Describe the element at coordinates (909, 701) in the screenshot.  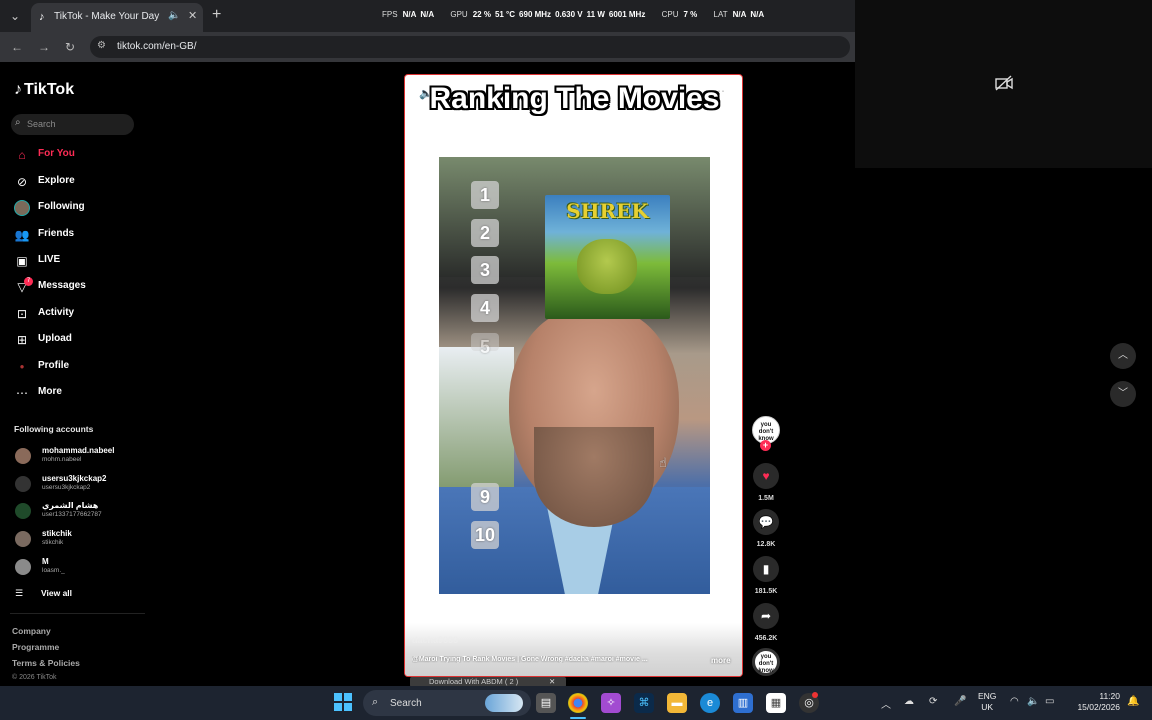
I see `cloud-icon: ☁` at that location.